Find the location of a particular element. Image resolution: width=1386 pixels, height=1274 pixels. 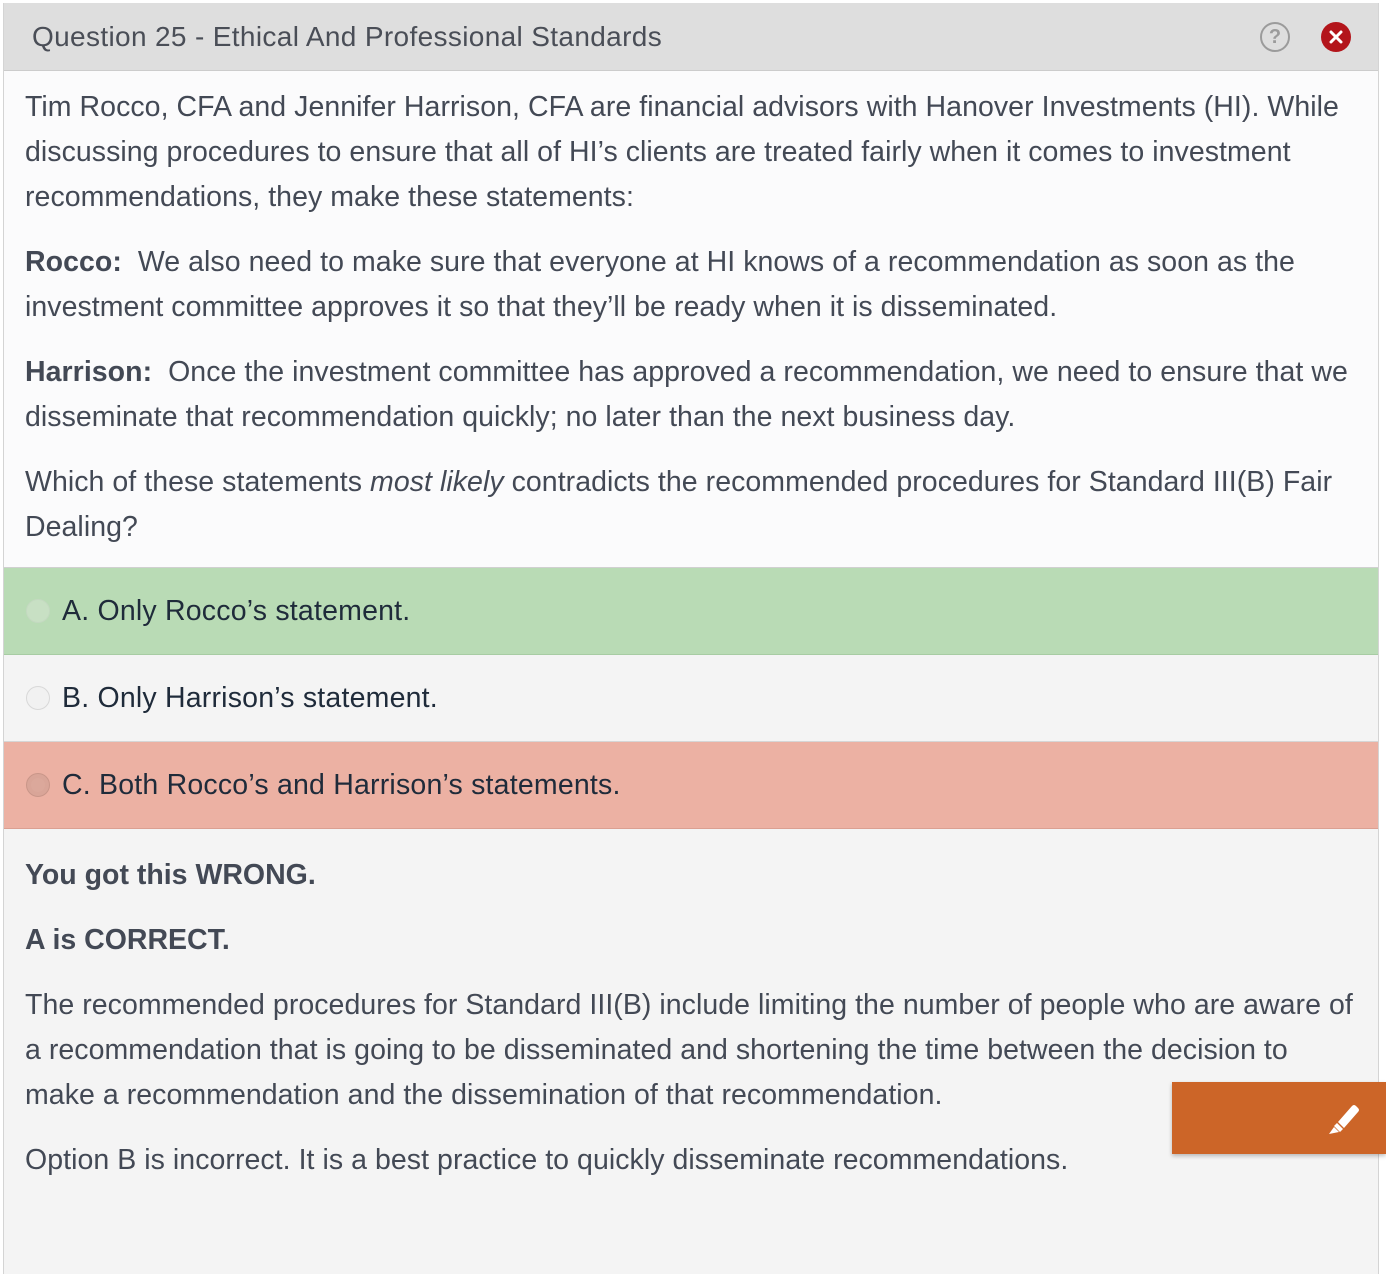

correct-answer-label: A is CORRECT. is located at coordinates (127, 940).